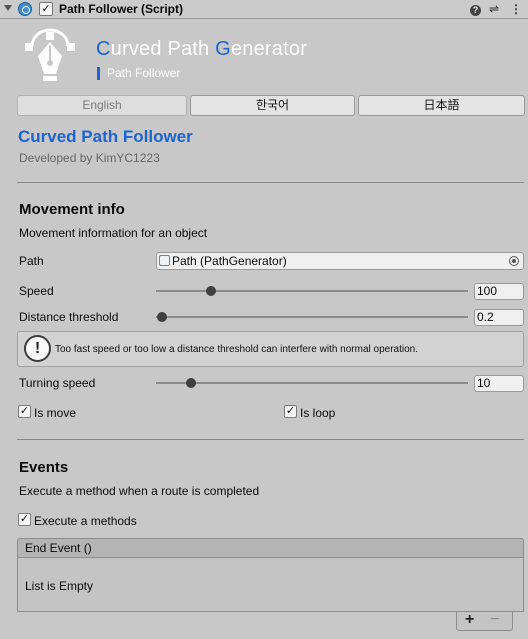  I want to click on execute-methods-label: Execute a methods, so click(85, 521).